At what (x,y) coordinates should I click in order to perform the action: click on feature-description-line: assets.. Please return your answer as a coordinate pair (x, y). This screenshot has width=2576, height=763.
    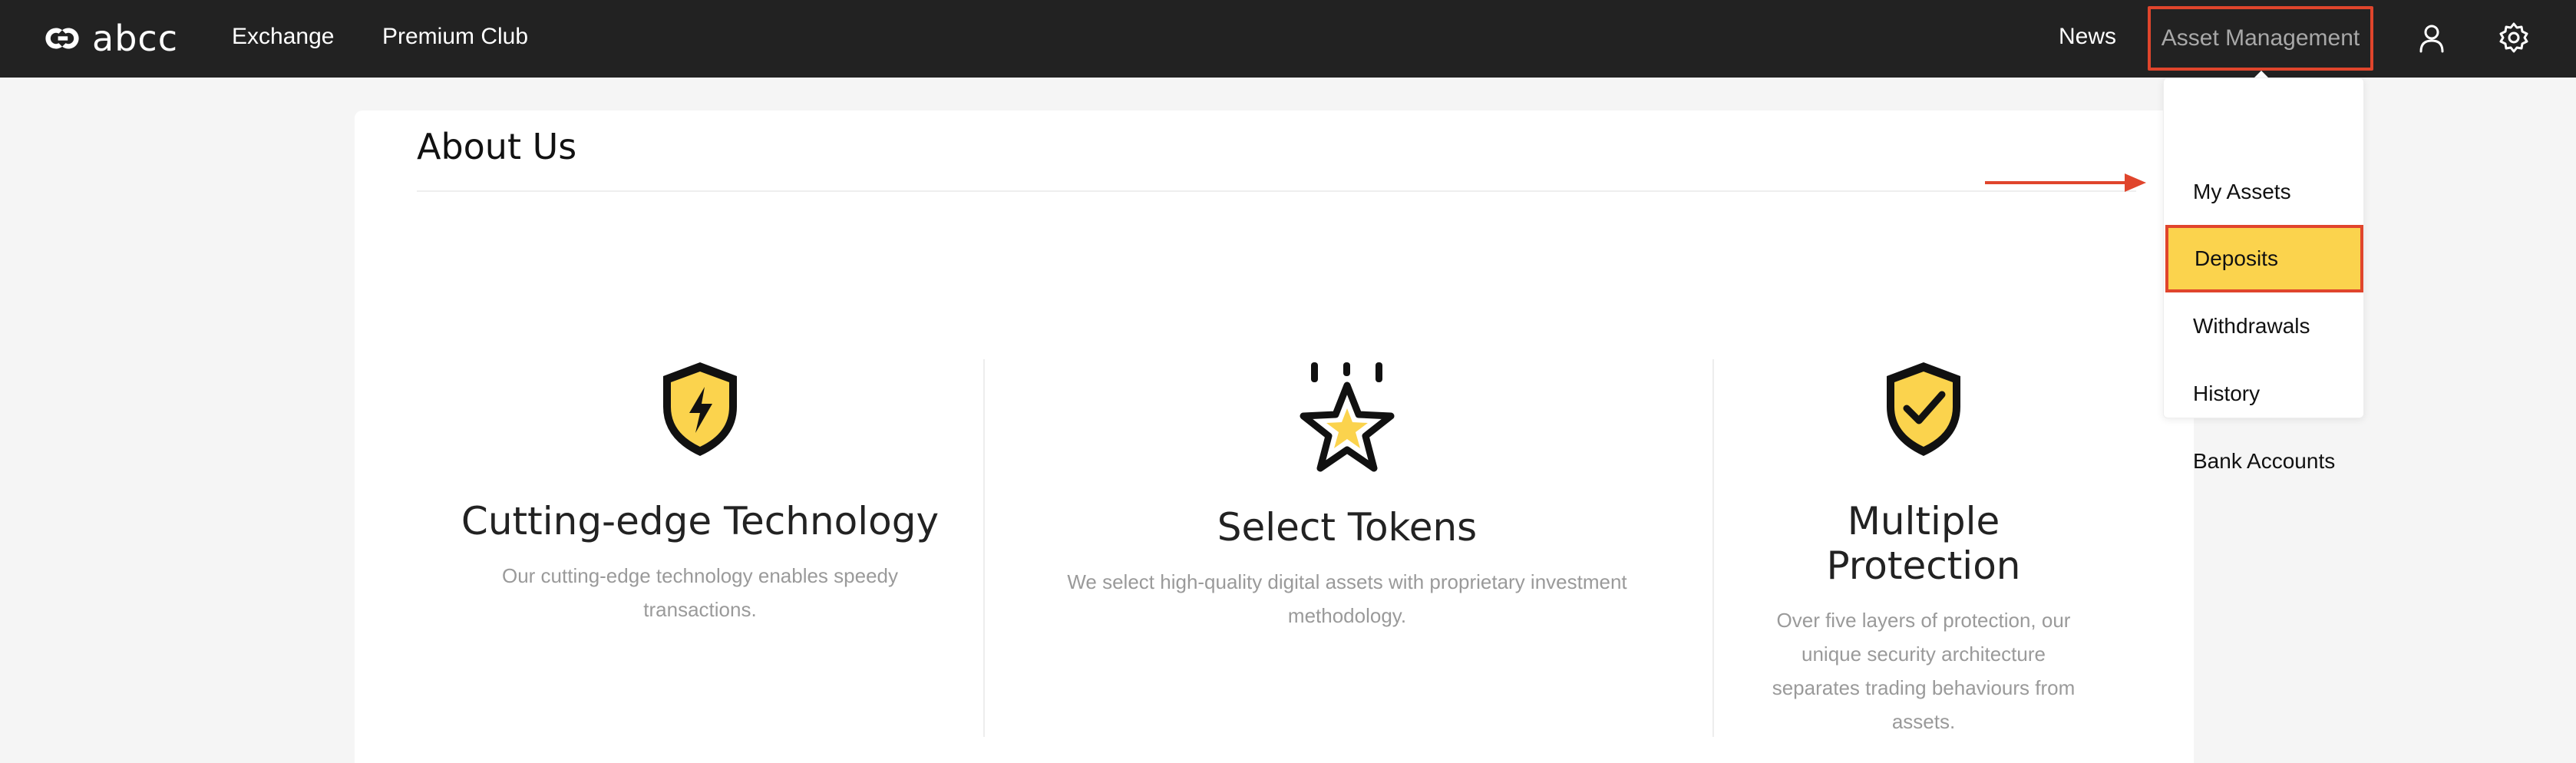
    Looking at the image, I should click on (1923, 721).